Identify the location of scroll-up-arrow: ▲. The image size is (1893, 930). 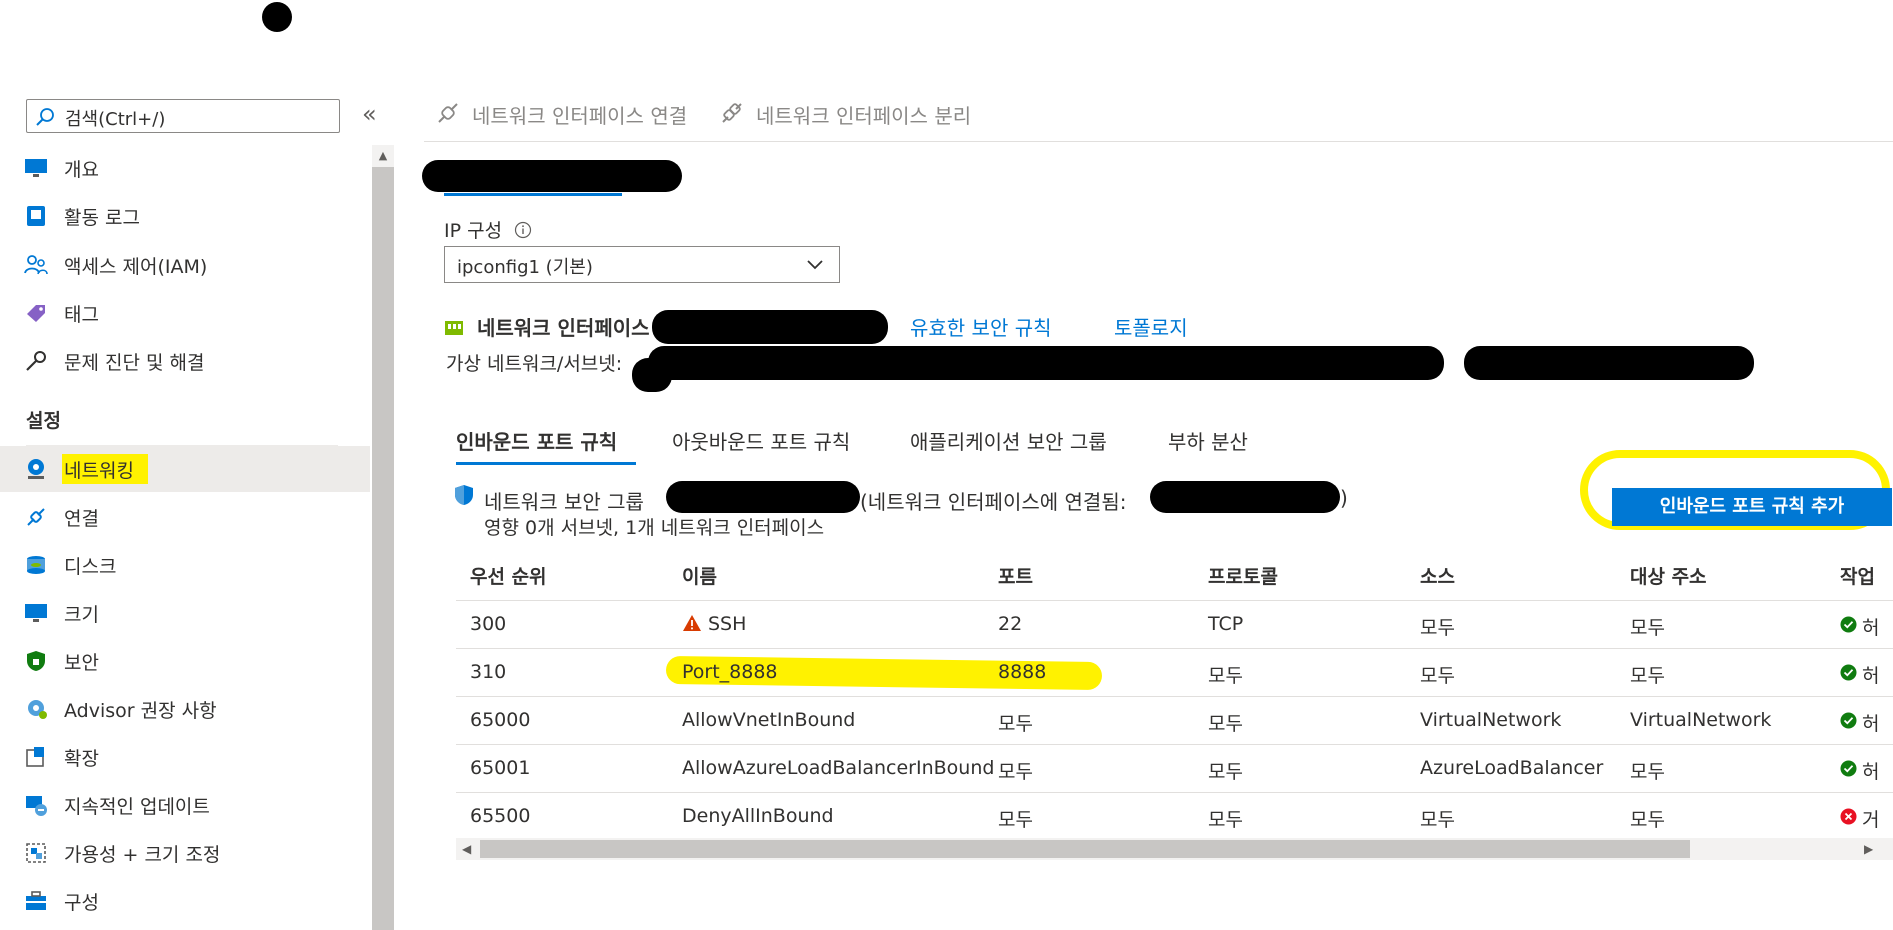
(383, 156).